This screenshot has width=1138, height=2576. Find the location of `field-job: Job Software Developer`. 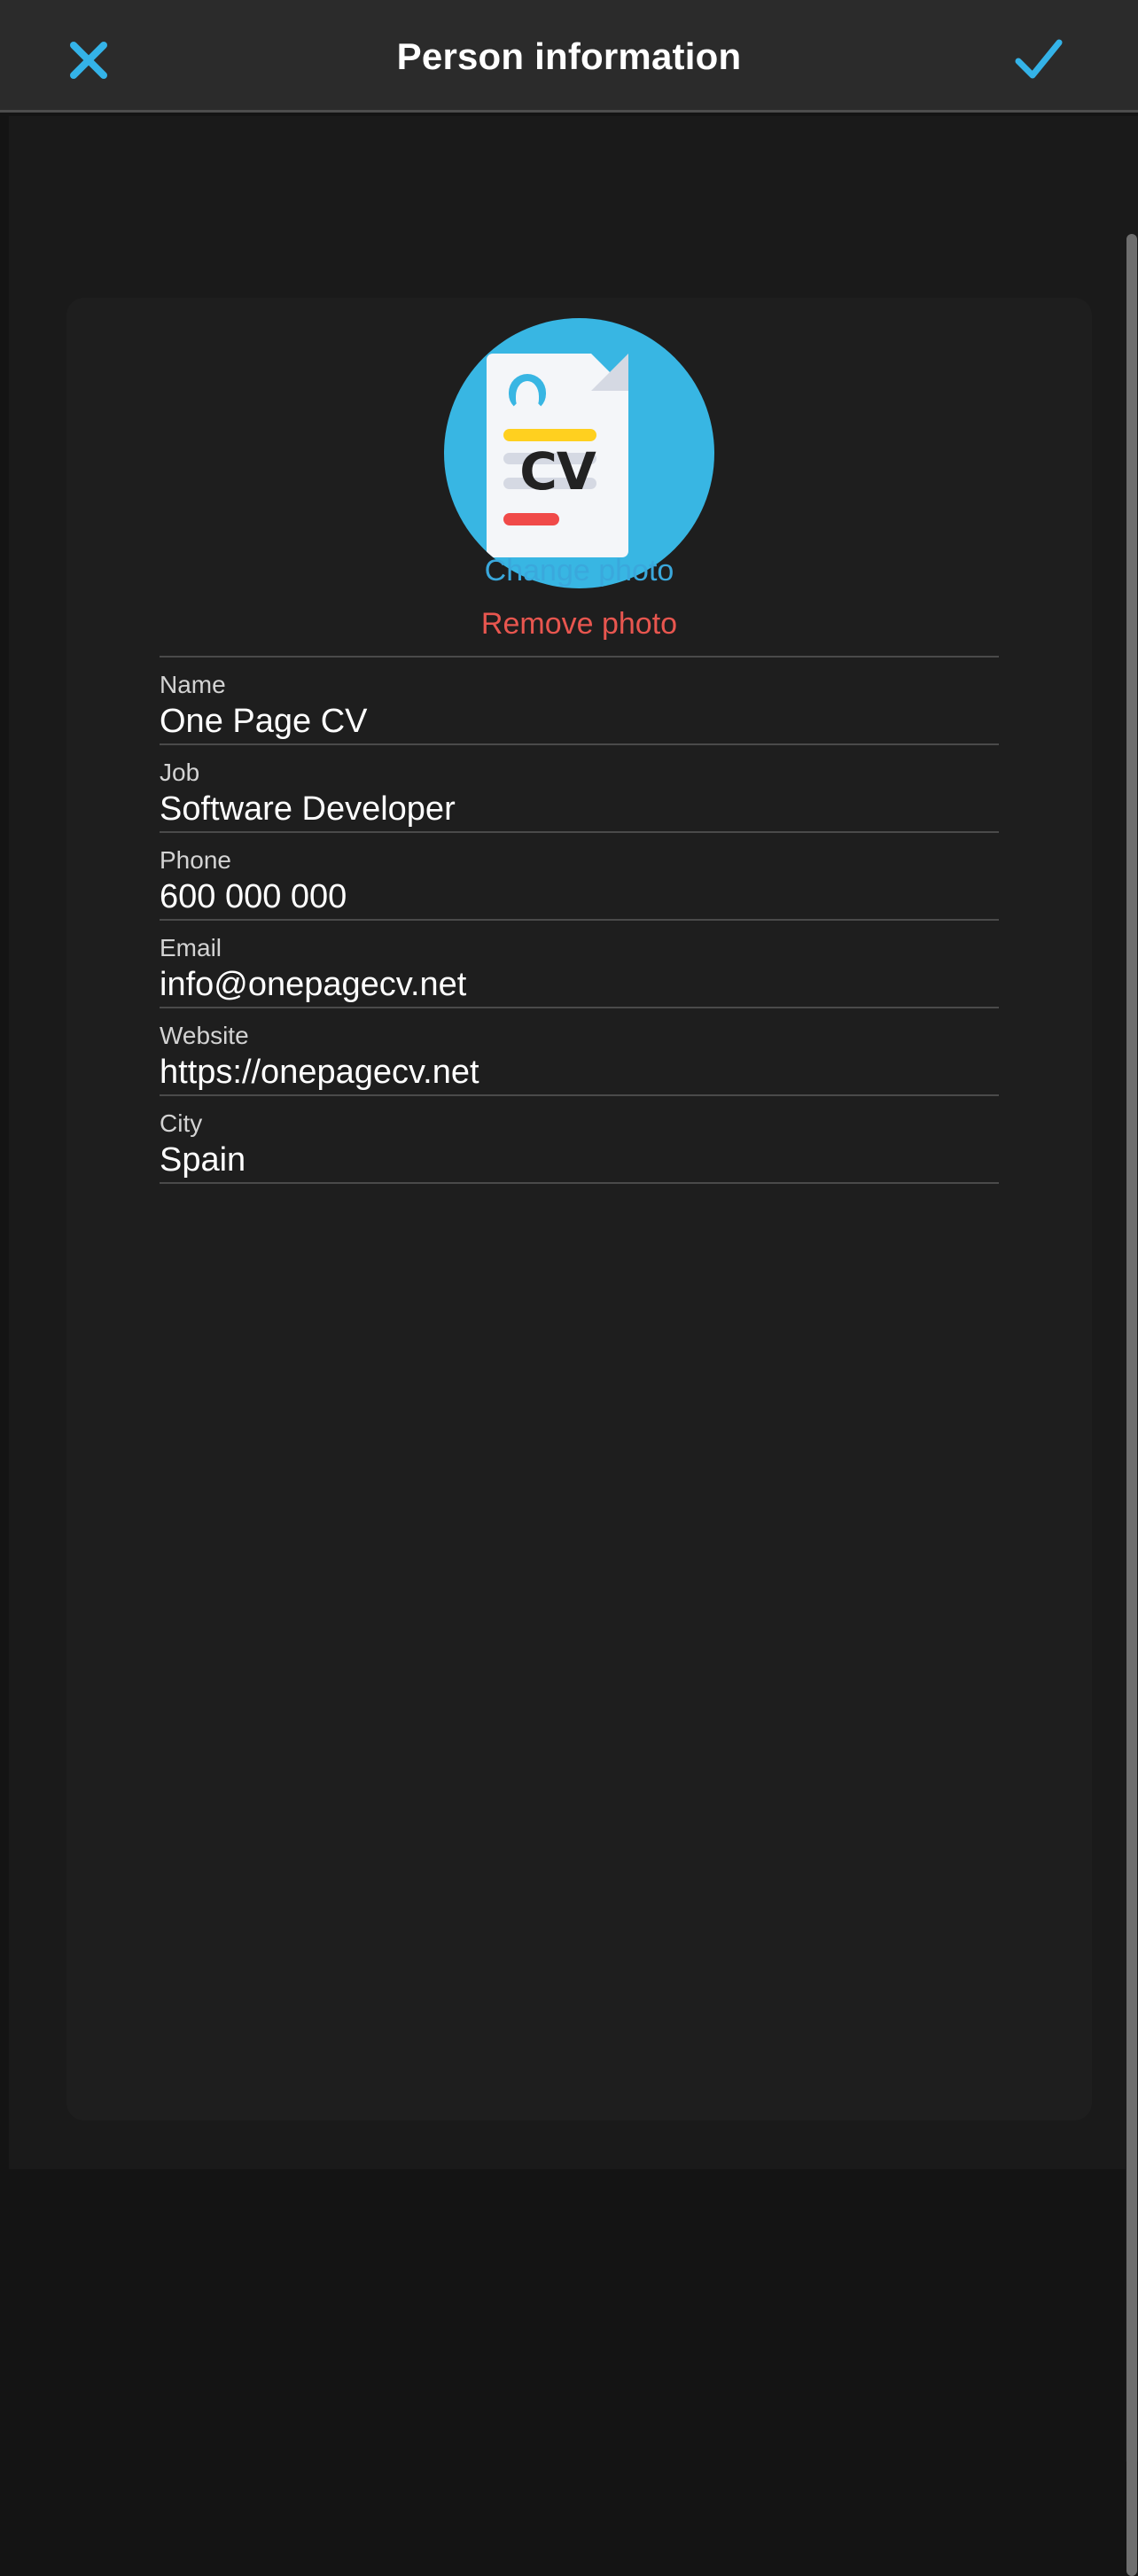

field-job: Job Software Developer is located at coordinates (580, 787).